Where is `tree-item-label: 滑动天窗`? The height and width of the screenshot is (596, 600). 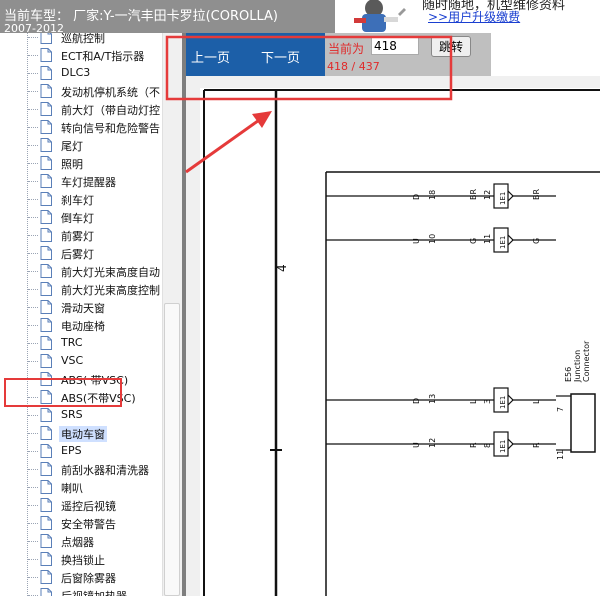
tree-item-label: 滑动天窗 is located at coordinates (83, 308).